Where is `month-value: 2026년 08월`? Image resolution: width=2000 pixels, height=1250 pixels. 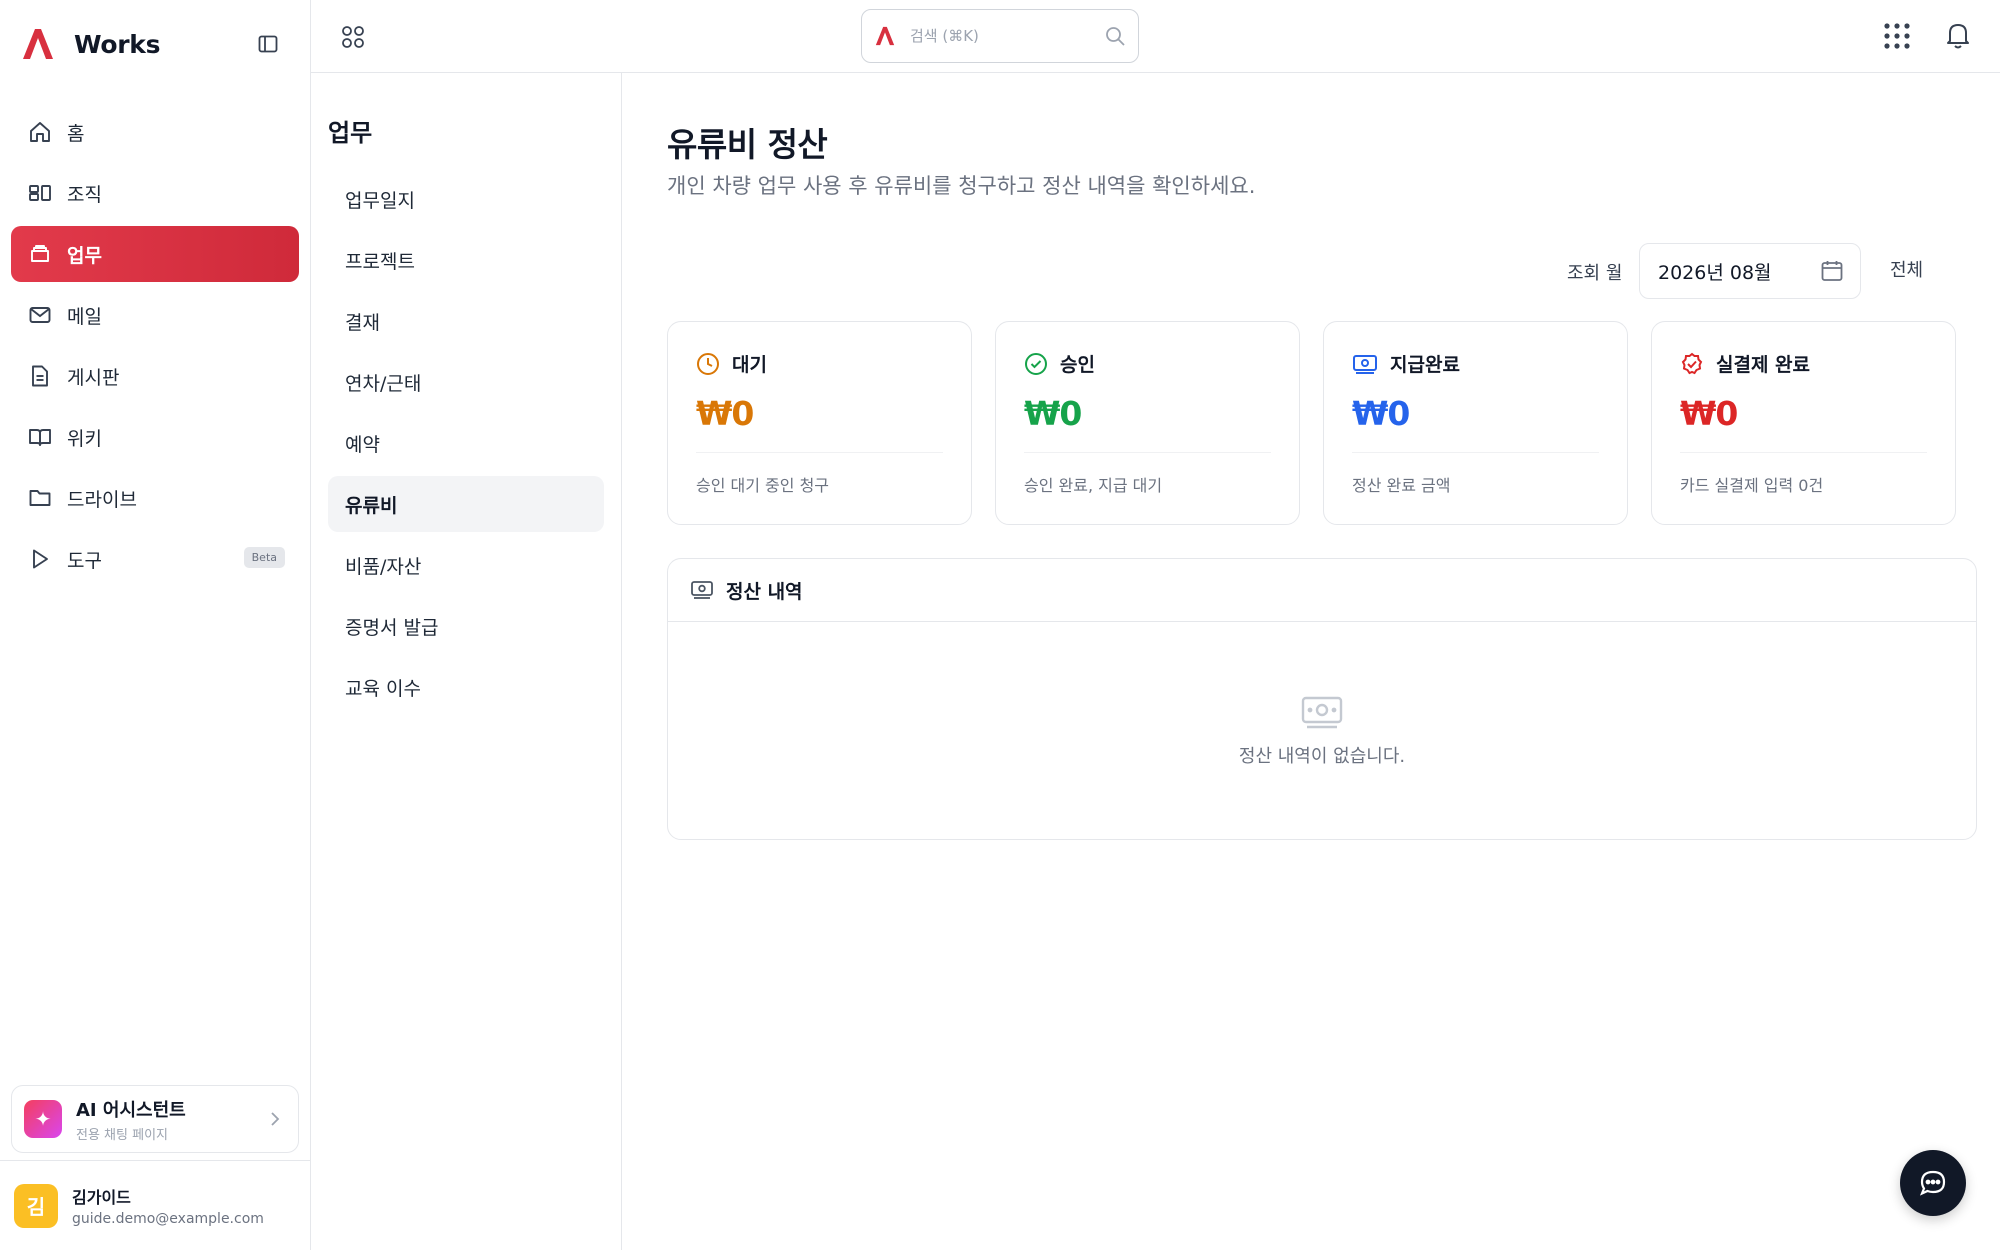 month-value: 2026년 08월 is located at coordinates (1715, 272).